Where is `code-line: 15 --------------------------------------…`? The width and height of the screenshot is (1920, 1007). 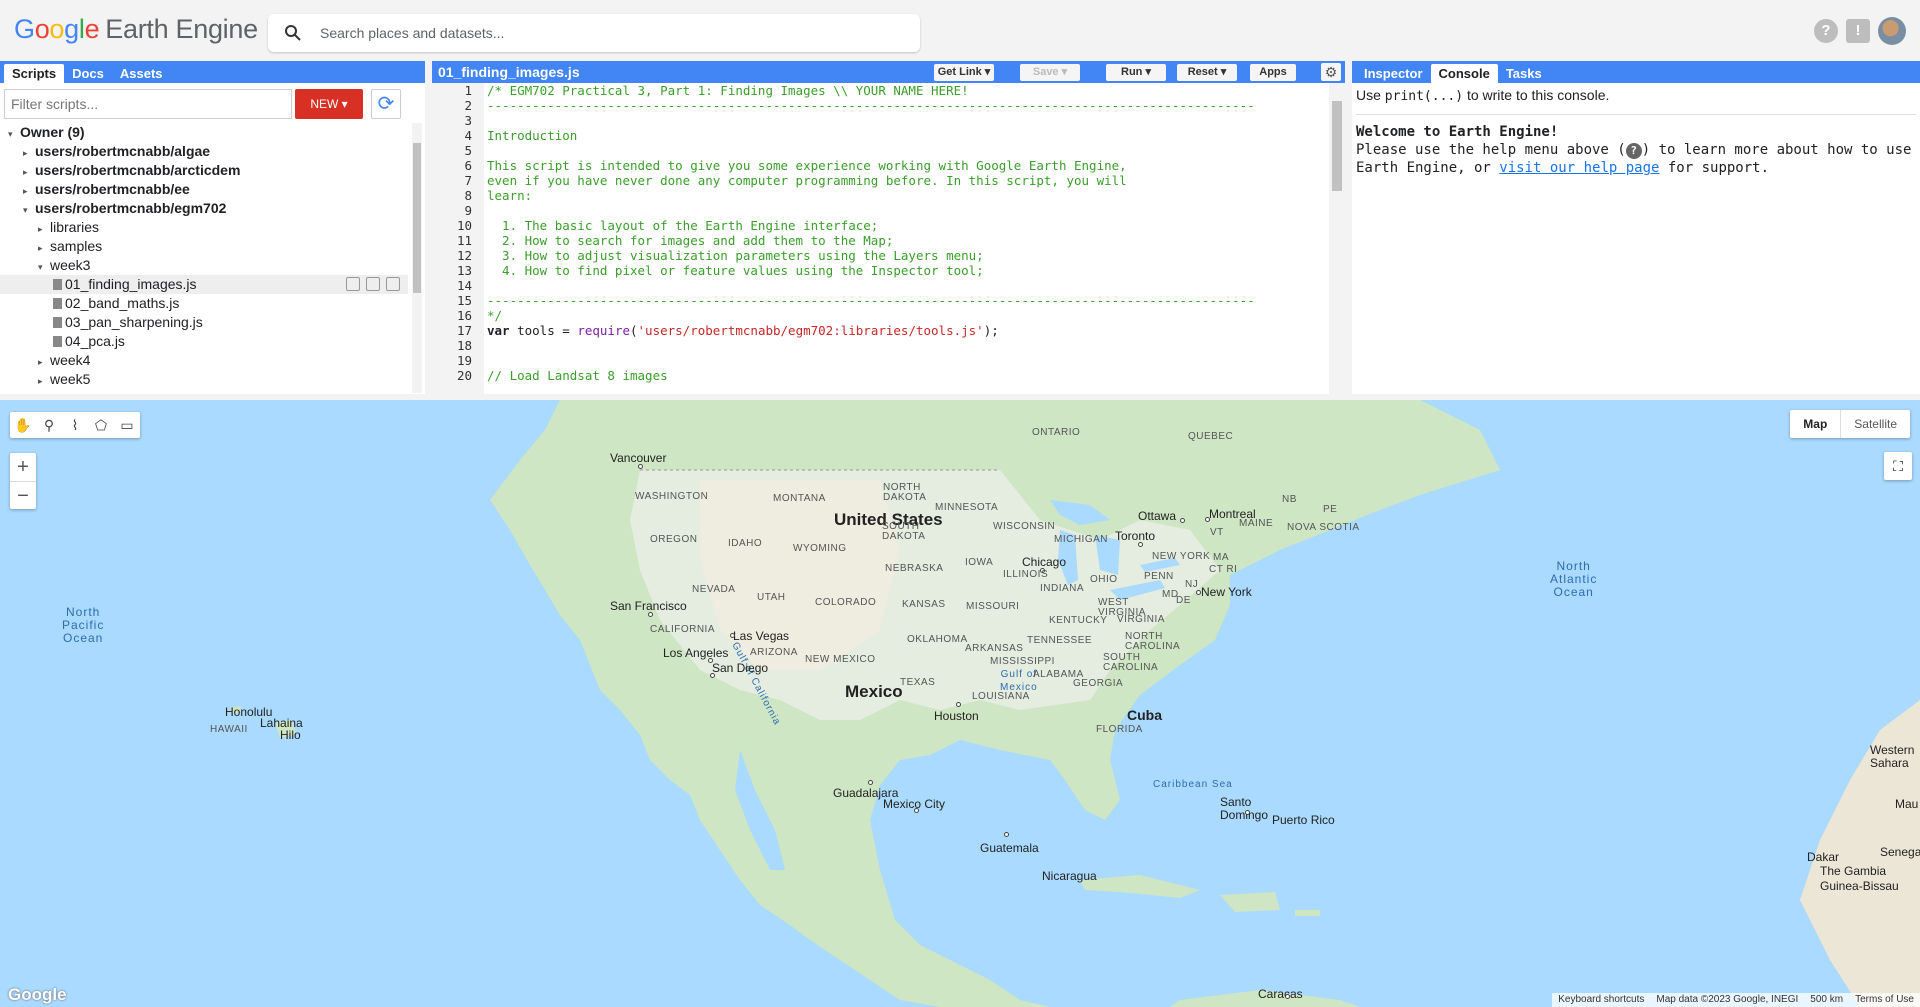
code-line: 15 --------------------------------------… is located at coordinates (880, 300).